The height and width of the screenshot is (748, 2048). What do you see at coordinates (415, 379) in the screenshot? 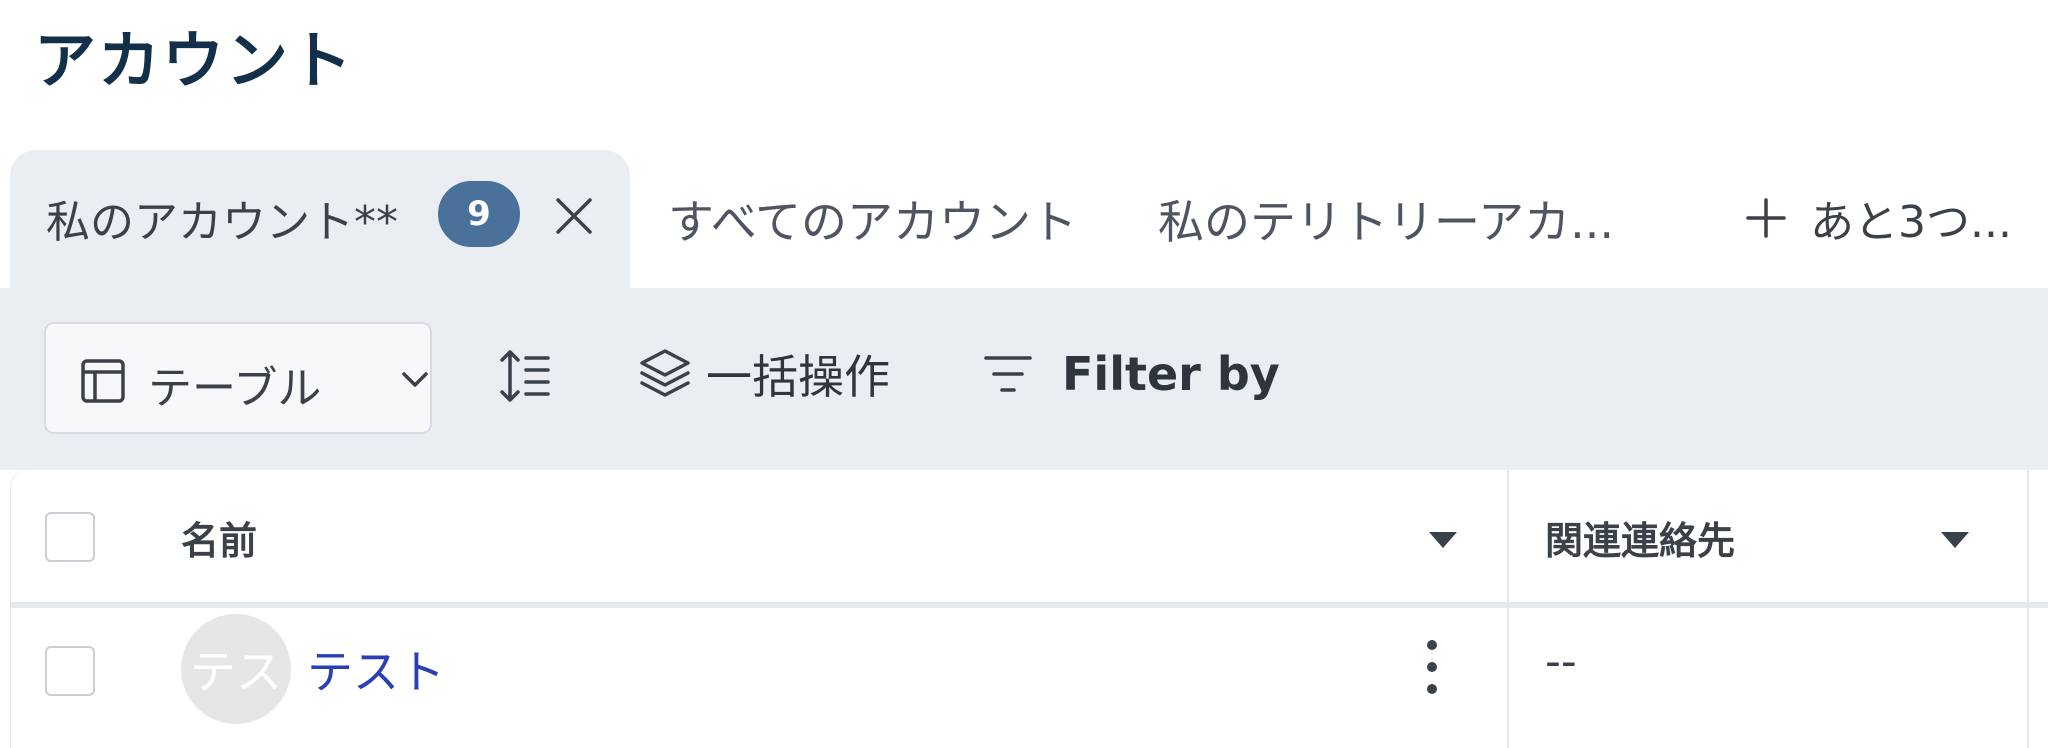
I see `chevron-down-icon` at bounding box center [415, 379].